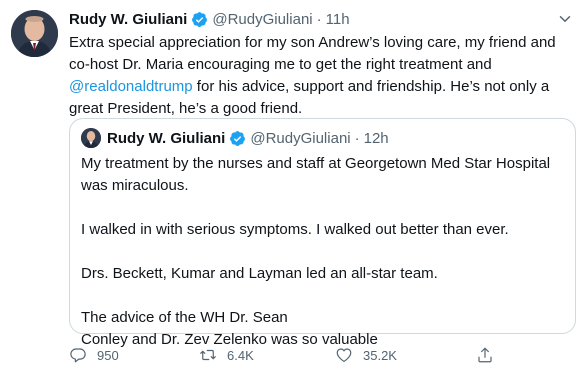 This screenshot has width=586, height=374. Describe the element at coordinates (284, 355) in the screenshot. I see `tweet-actions: 950 6.4K 35.2K` at that location.